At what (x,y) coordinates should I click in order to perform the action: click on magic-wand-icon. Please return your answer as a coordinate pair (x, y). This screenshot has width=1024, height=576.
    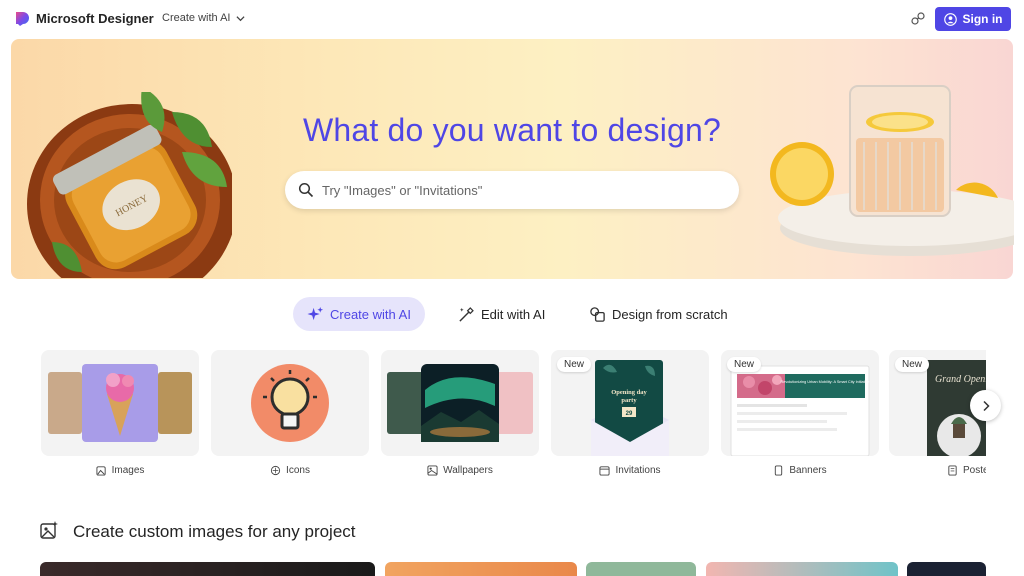
    Looking at the image, I should click on (466, 314).